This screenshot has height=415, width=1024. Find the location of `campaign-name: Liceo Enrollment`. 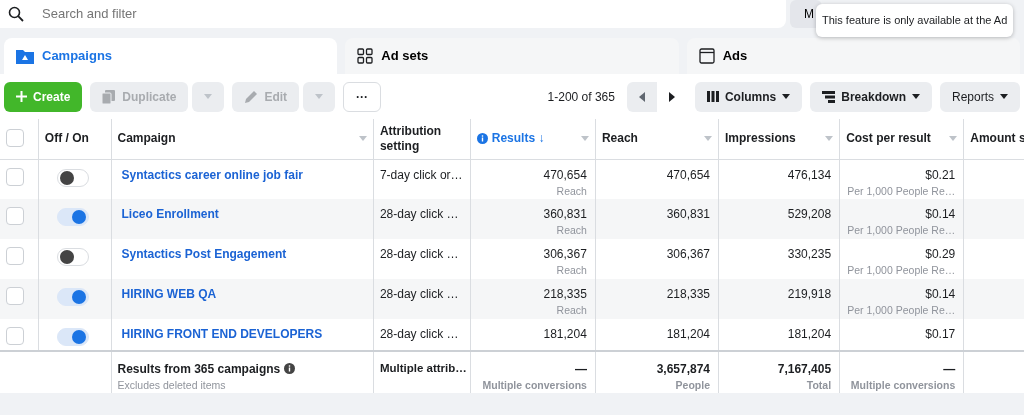

campaign-name: Liceo Enrollment is located at coordinates (170, 215).